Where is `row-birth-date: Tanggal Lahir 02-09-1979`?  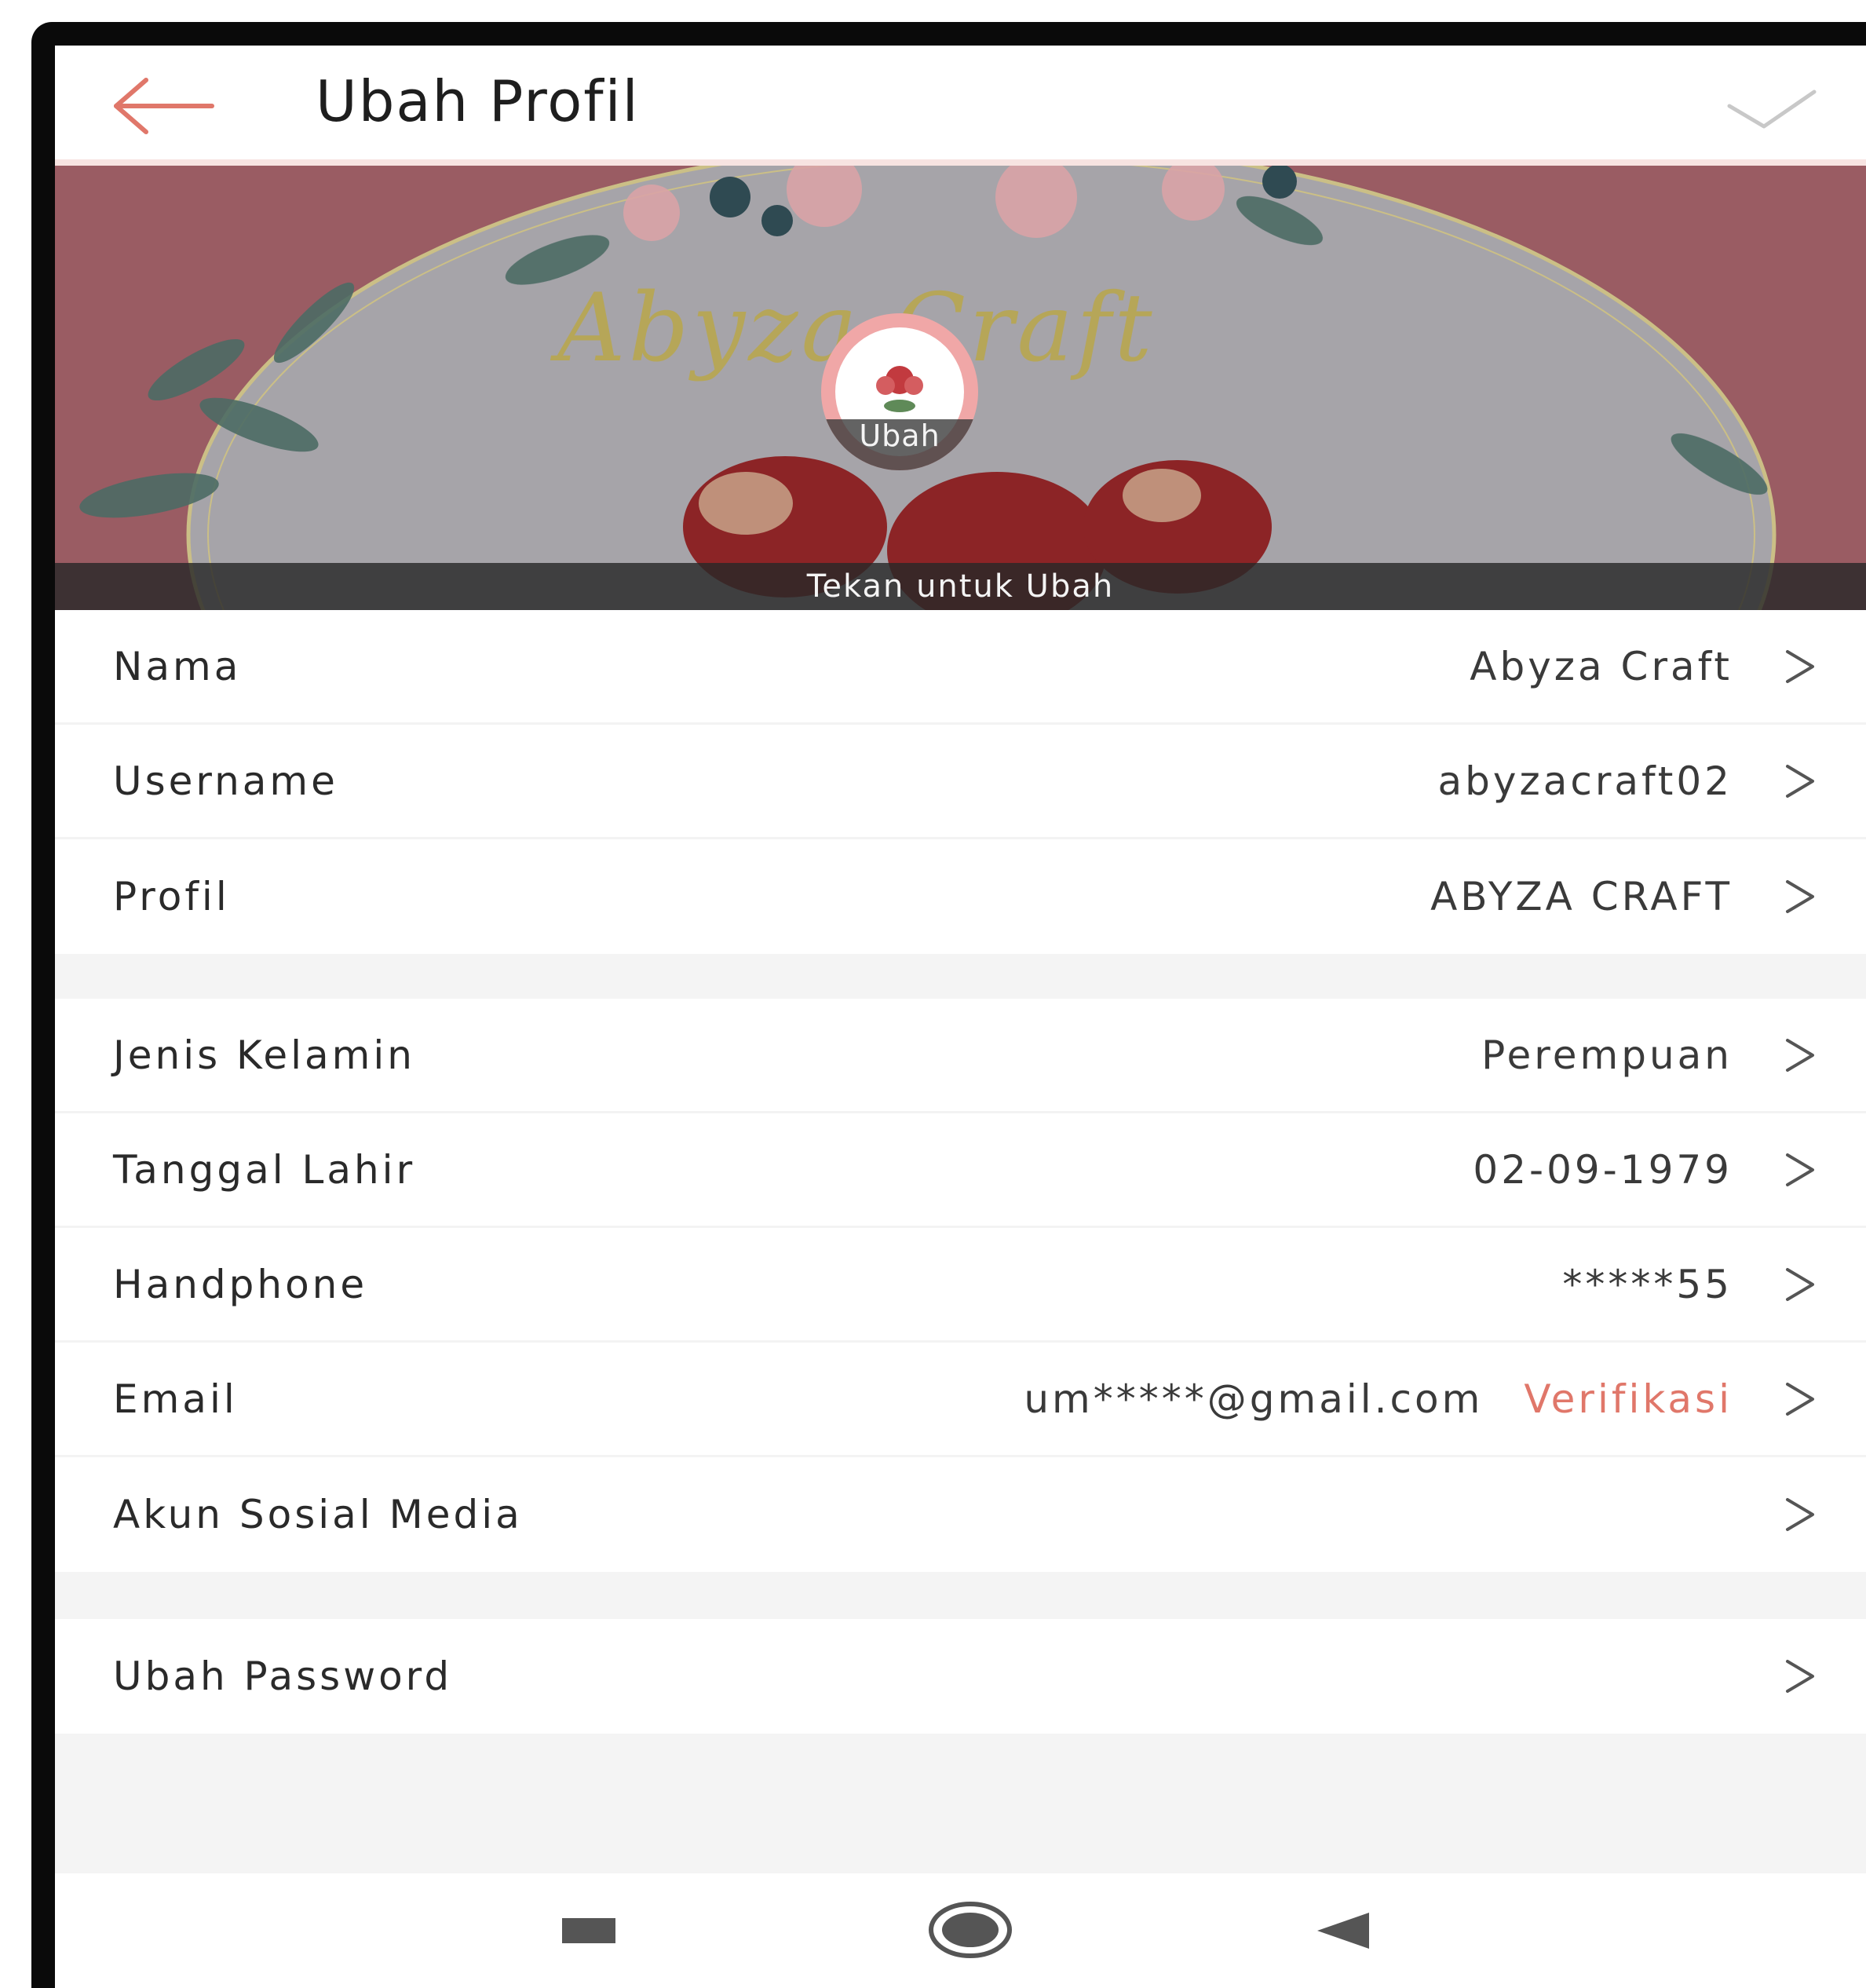 row-birth-date: Tanggal Lahir 02-09-1979 is located at coordinates (960, 1170).